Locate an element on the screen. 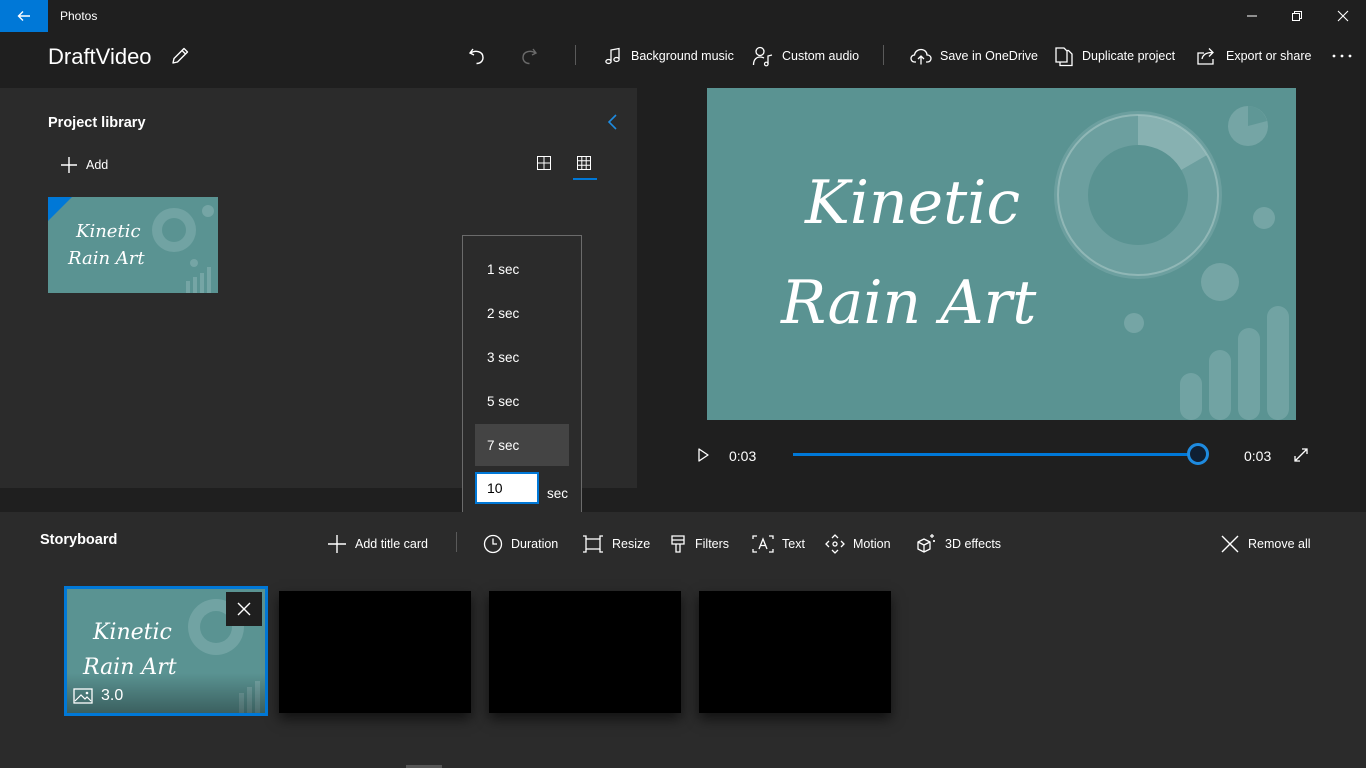 This screenshot has width=1366, height=768. duration-option-3: 3 sec is located at coordinates (522, 357).